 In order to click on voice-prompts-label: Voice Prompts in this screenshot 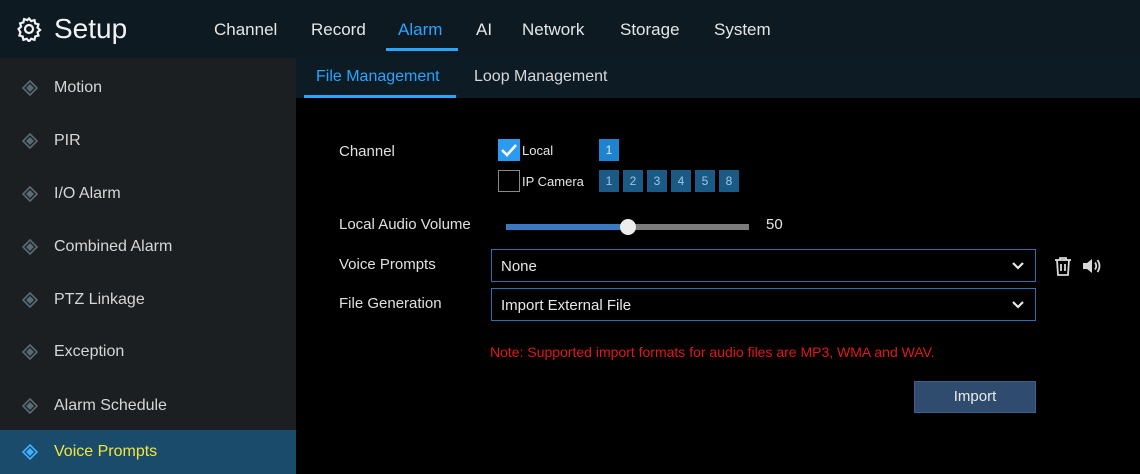, I will do `click(387, 264)`.